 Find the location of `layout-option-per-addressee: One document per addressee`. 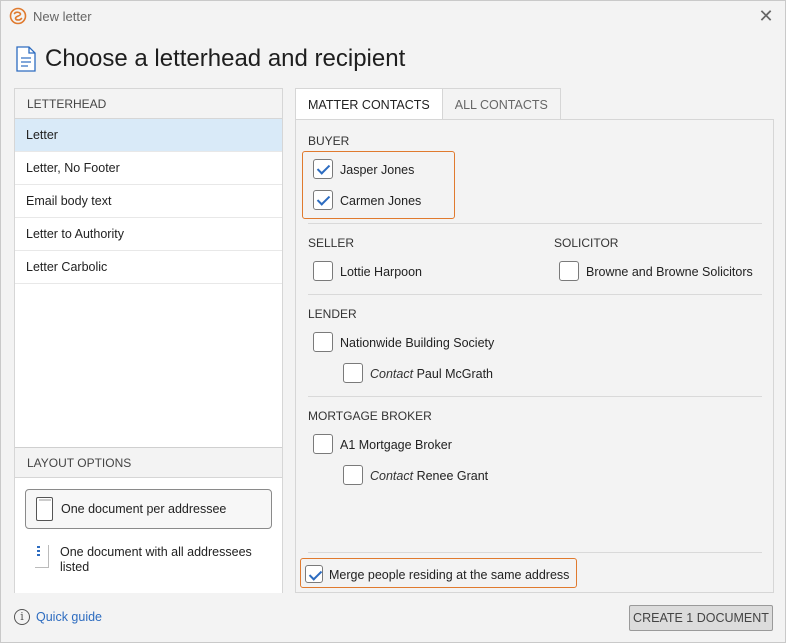

layout-option-per-addressee: One document per addressee is located at coordinates (148, 509).